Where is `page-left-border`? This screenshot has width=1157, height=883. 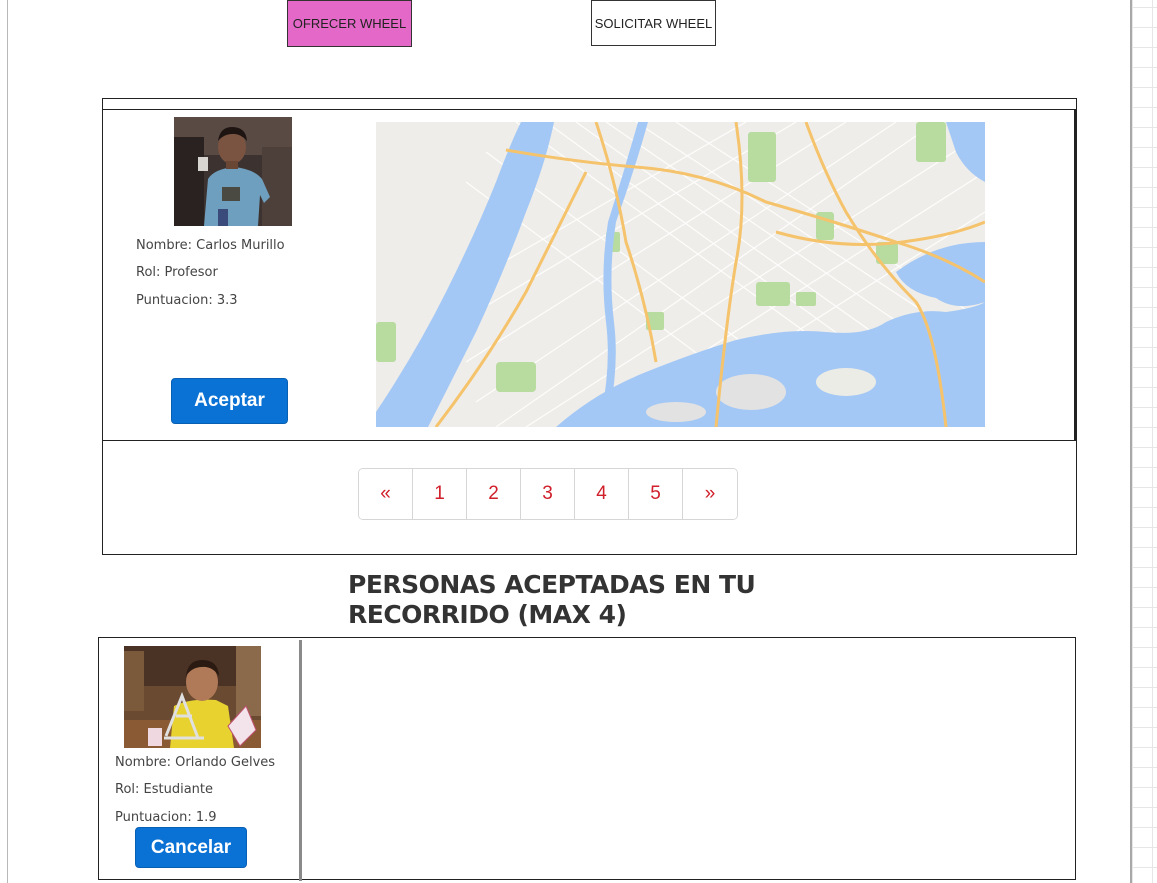 page-left-border is located at coordinates (7, 441).